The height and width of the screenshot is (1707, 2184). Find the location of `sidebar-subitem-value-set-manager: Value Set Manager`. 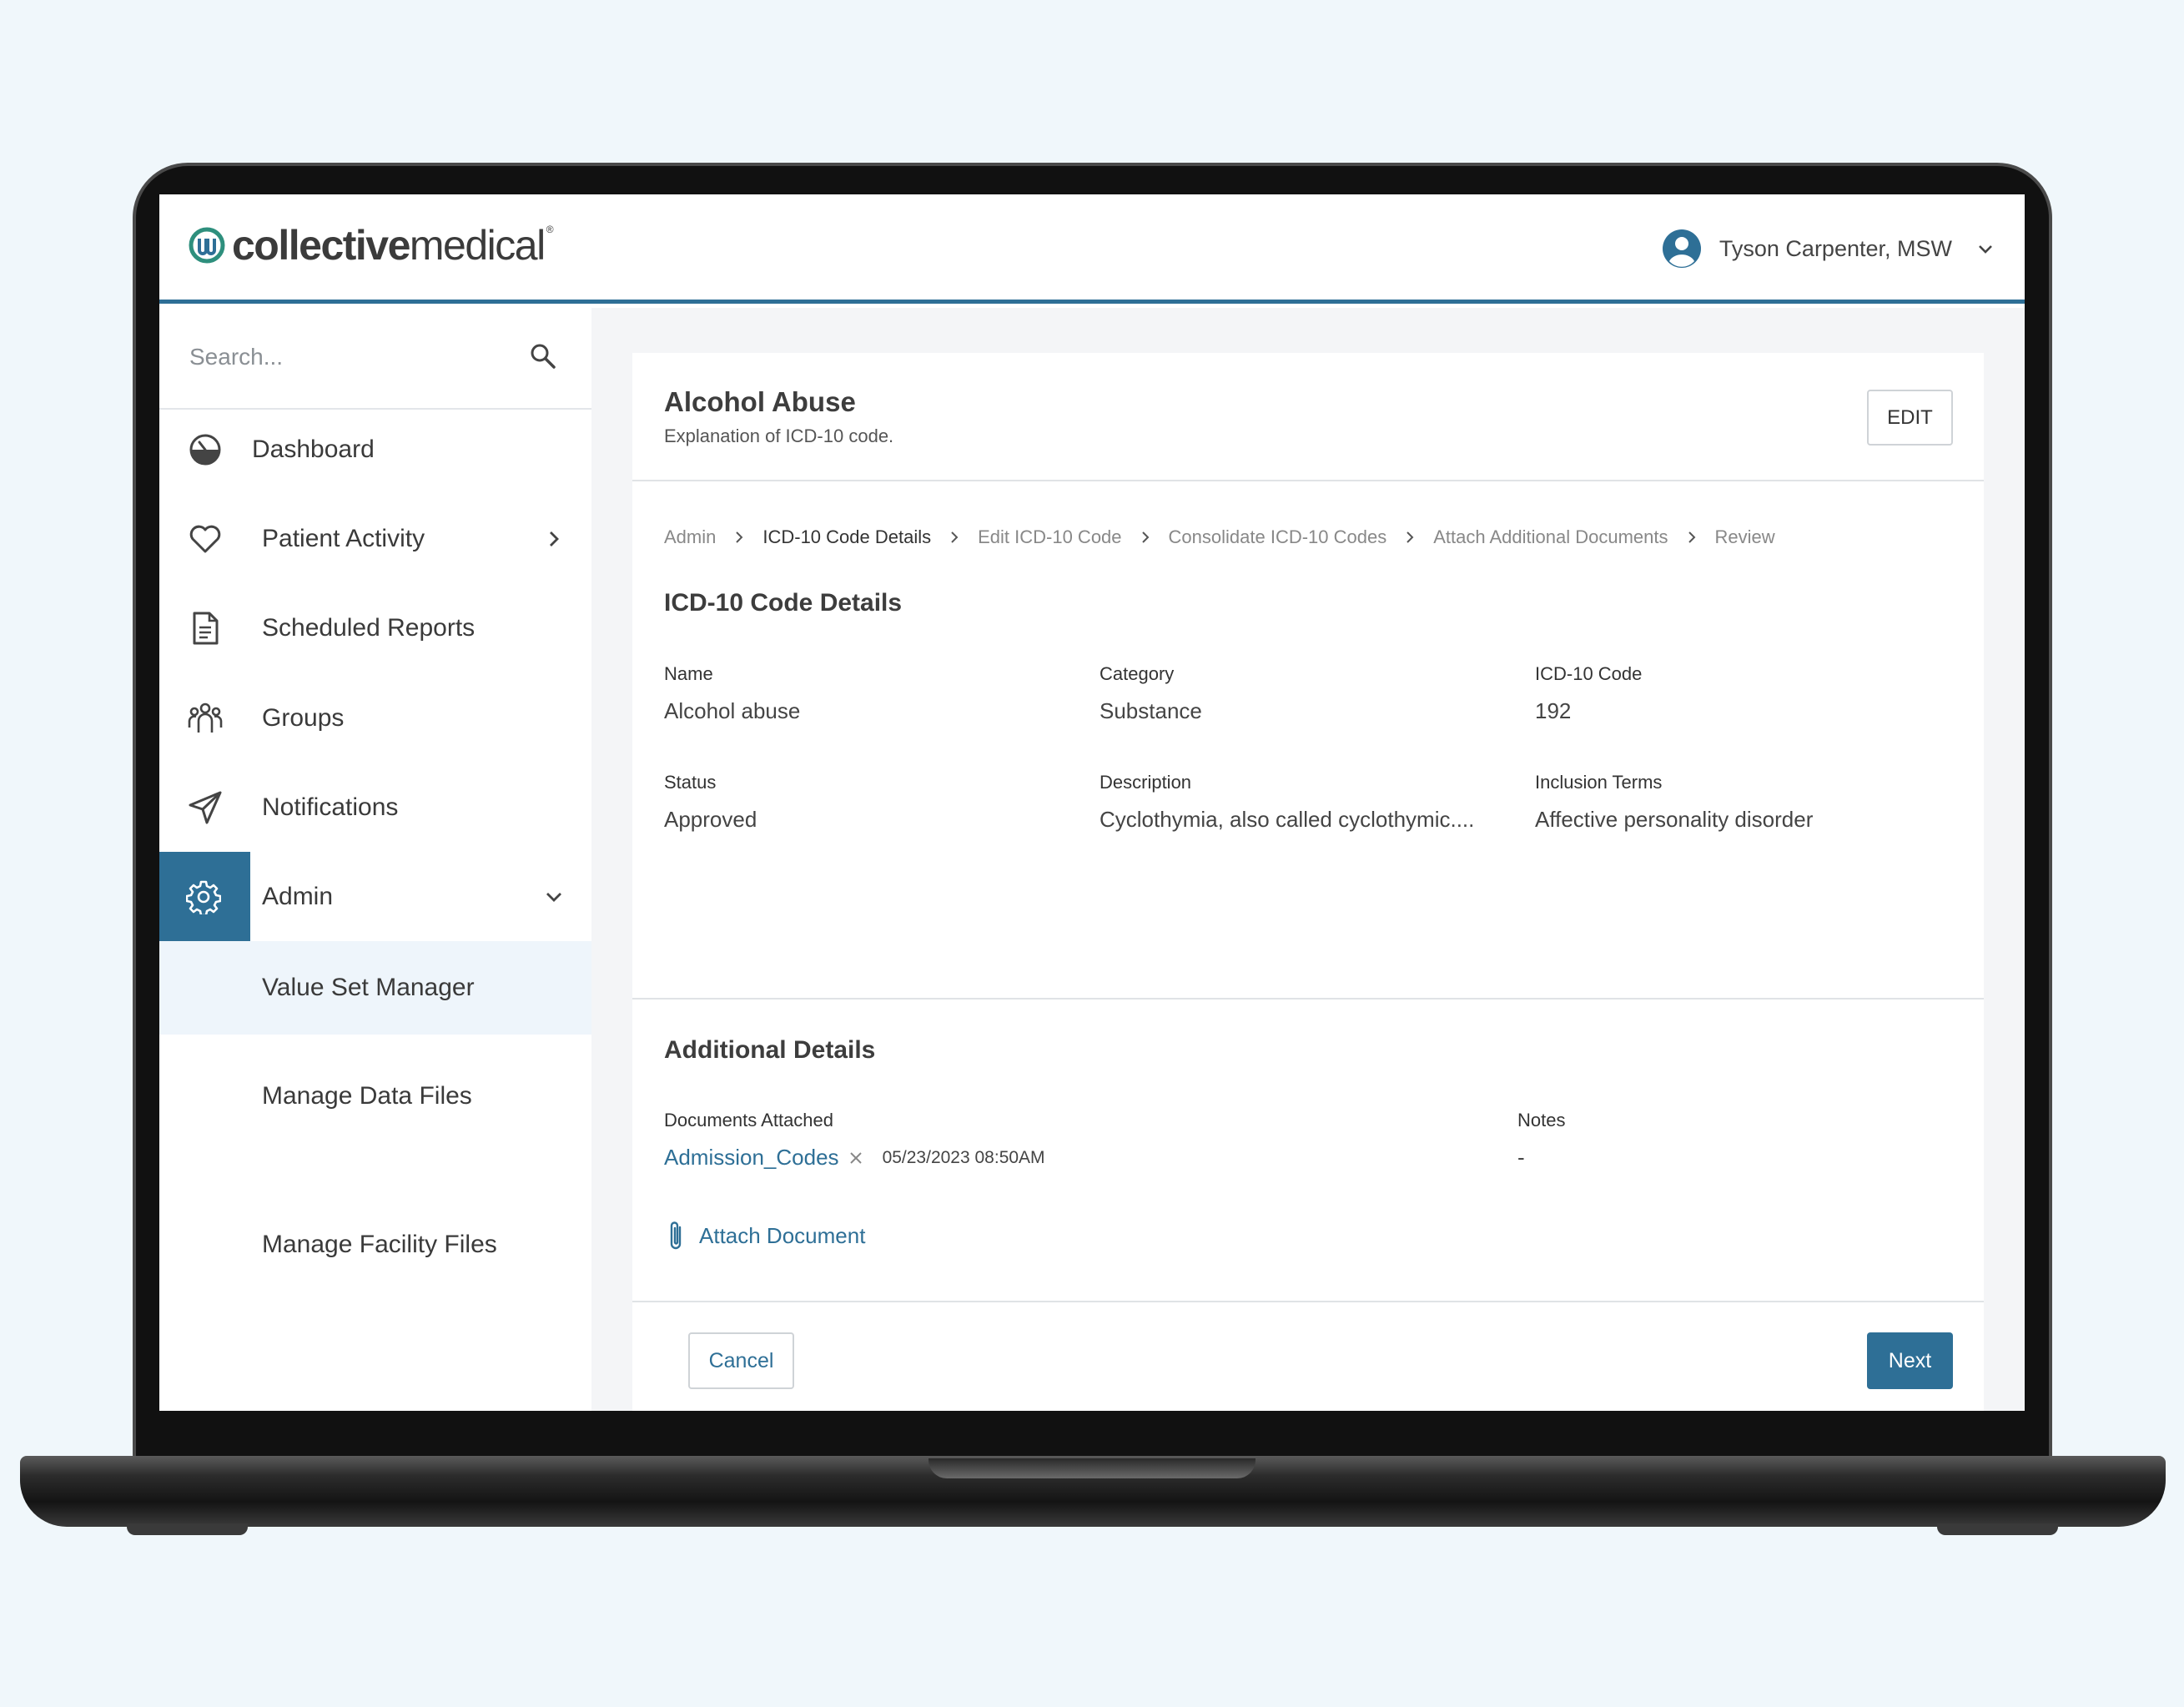

sidebar-subitem-value-set-manager: Value Set Manager is located at coordinates (375, 988).